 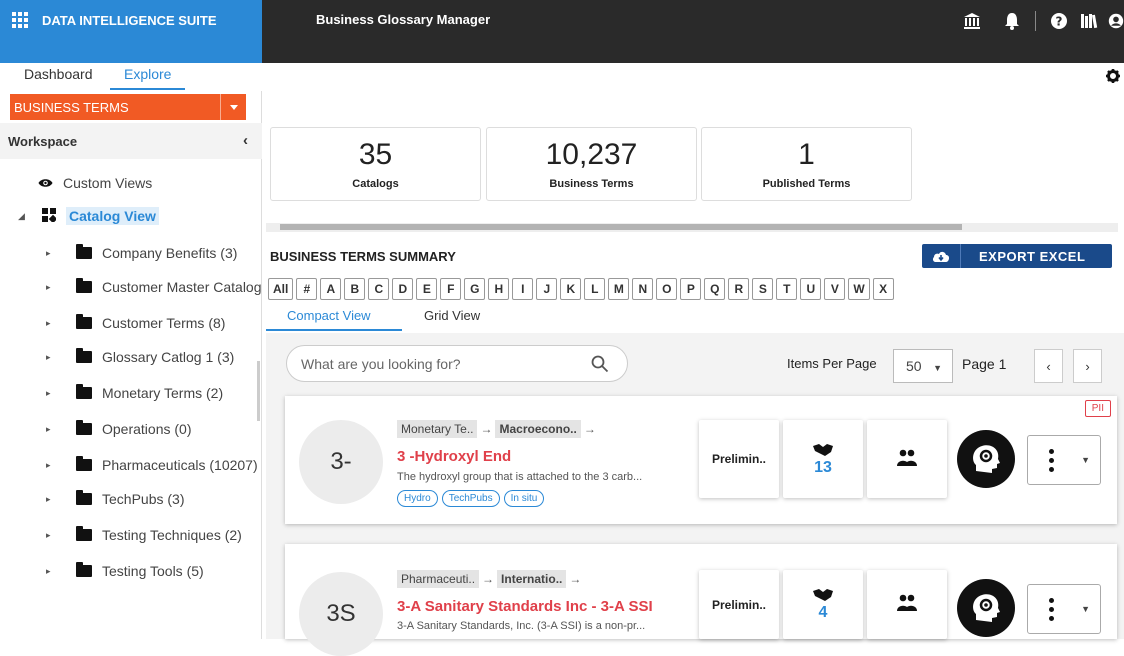 What do you see at coordinates (140, 357) in the screenshot?
I see `tree-folder-item: ▸ Glossary Catlog 1 (3)` at bounding box center [140, 357].